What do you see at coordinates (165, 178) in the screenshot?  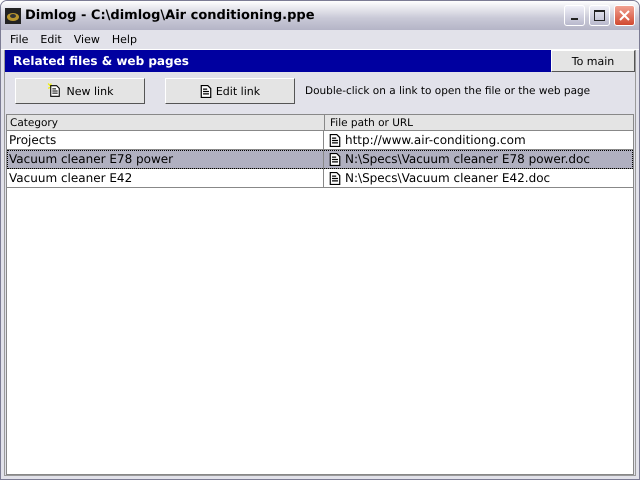 I see `table-cell: Vacuum cleaner E42` at bounding box center [165, 178].